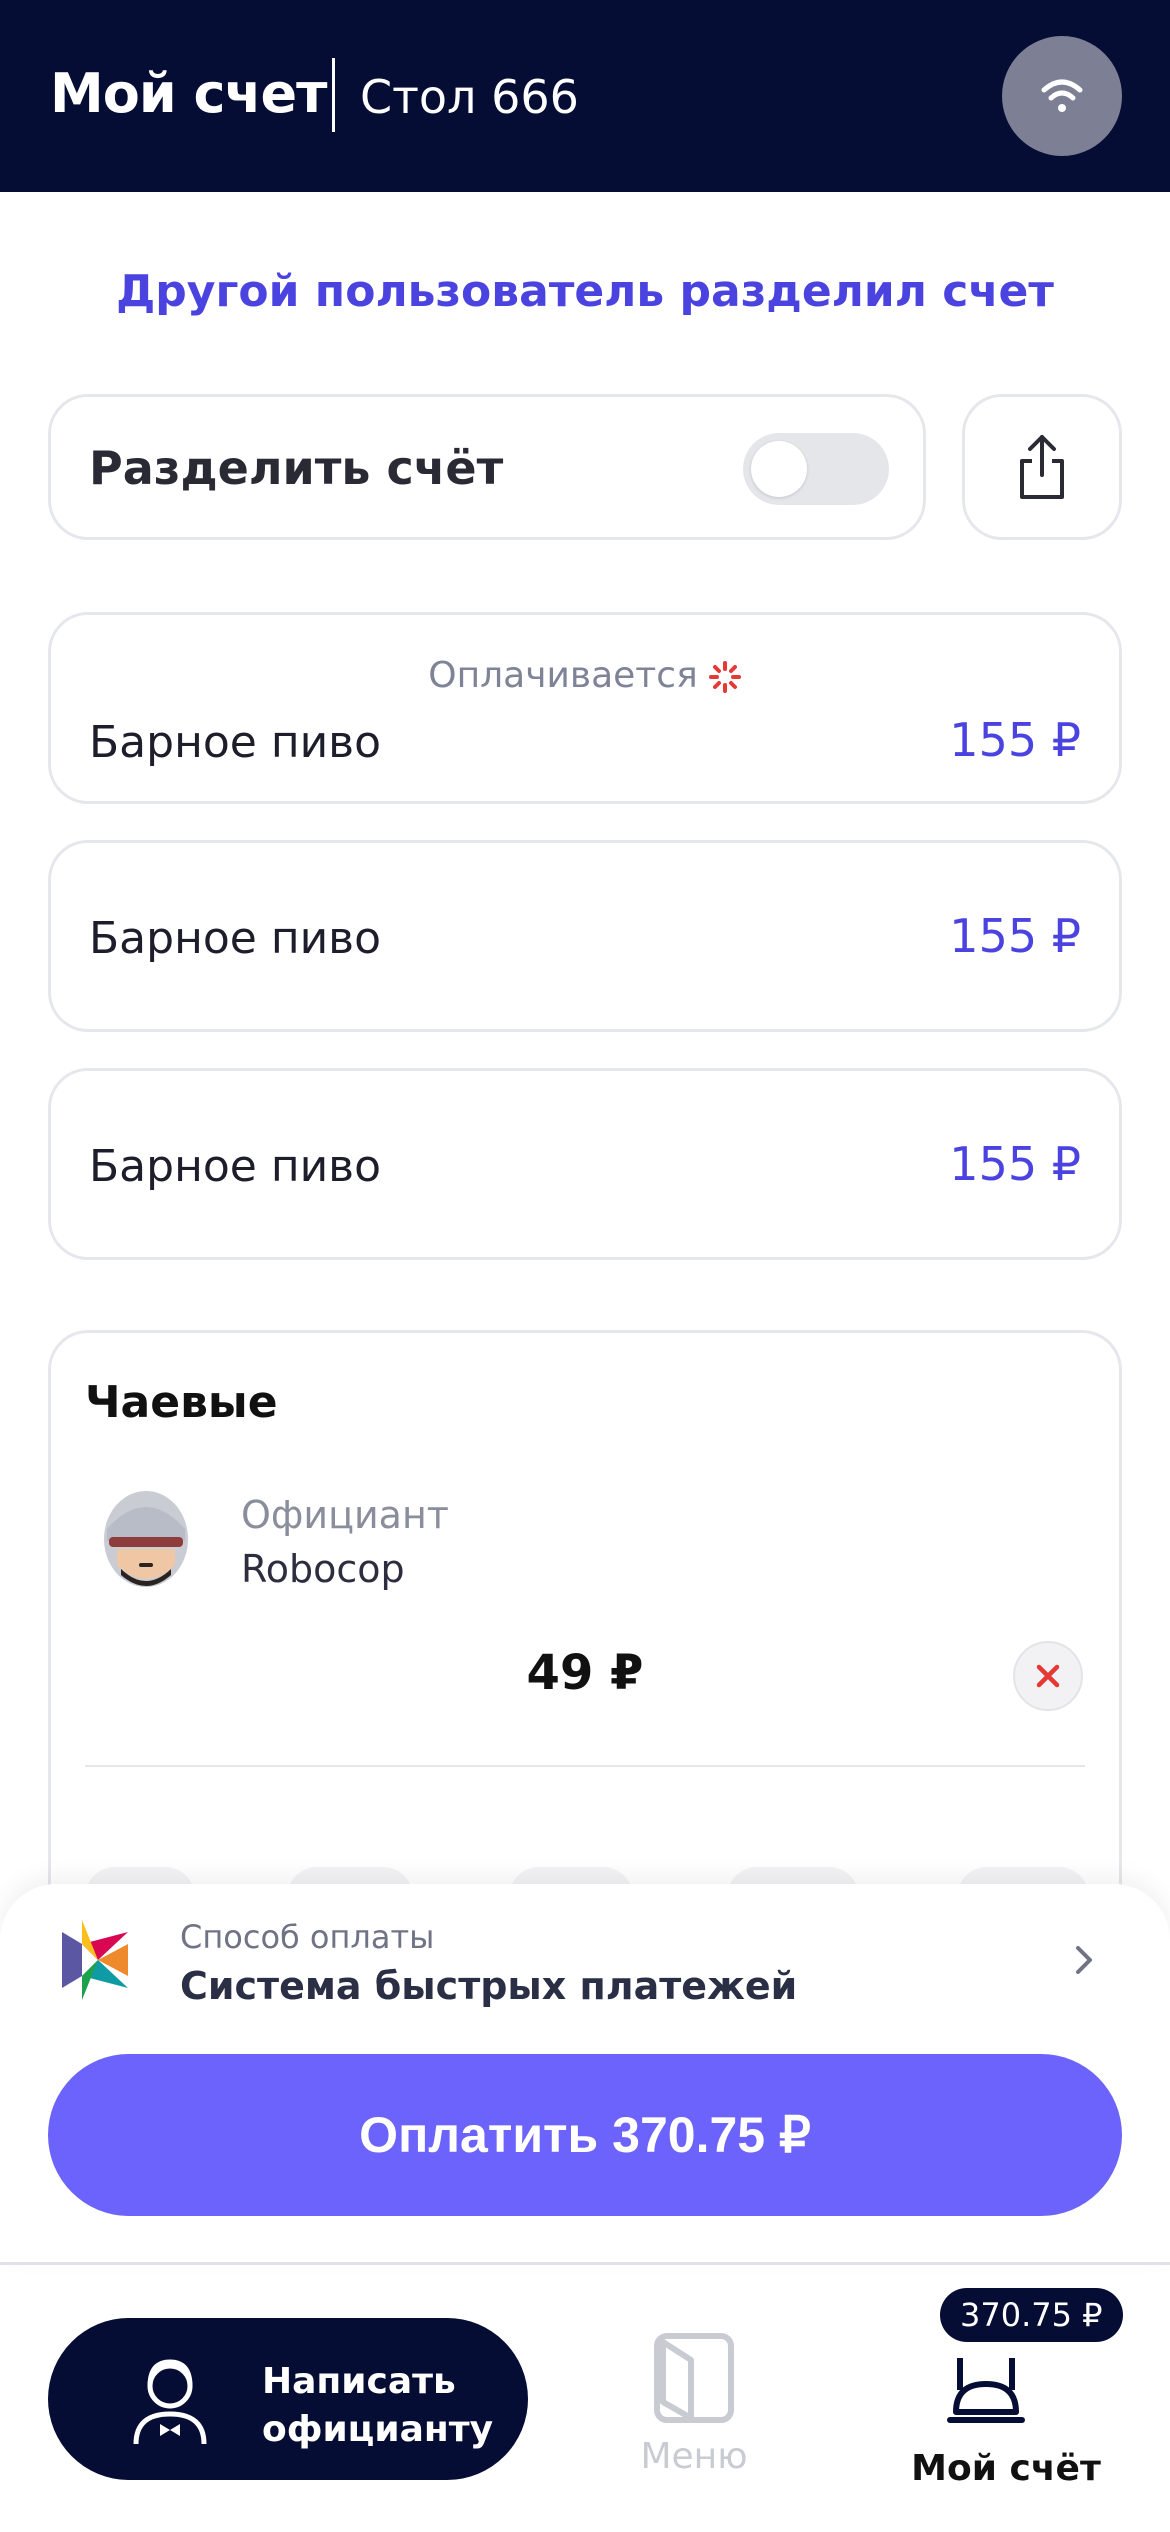 This screenshot has height=2532, width=1170. I want to click on item-status: Оплачивается, so click(585, 675).